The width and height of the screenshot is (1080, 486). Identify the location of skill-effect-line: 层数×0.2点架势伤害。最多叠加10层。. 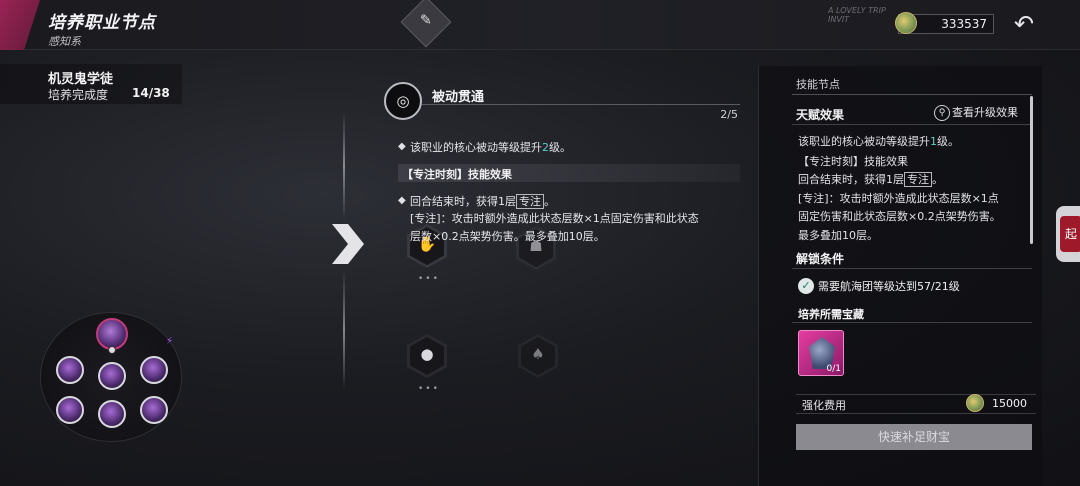
(507, 236).